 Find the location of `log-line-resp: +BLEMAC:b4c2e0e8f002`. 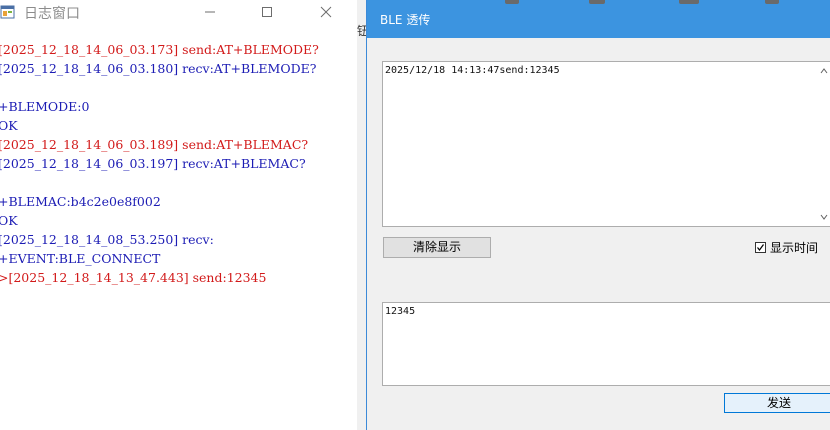

log-line-resp: +BLEMAC:b4c2e0e8f002 is located at coordinates (80, 201).